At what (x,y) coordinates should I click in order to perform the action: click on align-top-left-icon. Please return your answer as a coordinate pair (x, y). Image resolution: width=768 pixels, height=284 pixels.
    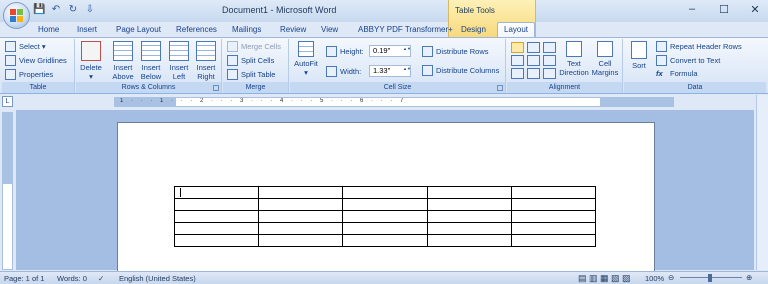
    Looking at the image, I should click on (517, 47).